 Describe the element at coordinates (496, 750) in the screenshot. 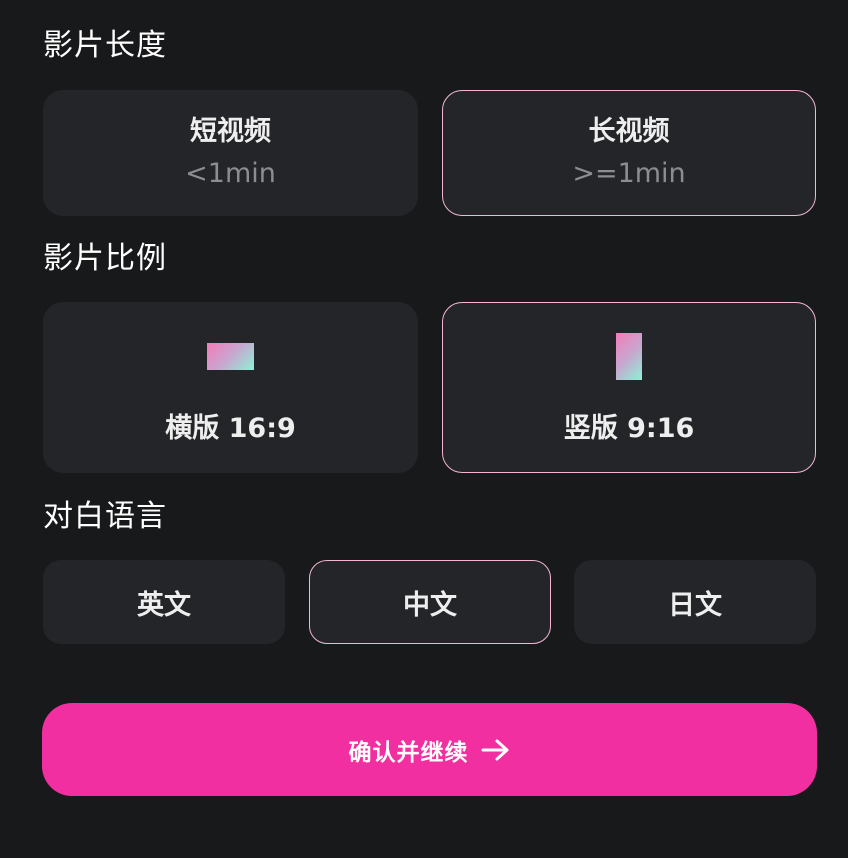

I see `arrow-right-icon` at that location.